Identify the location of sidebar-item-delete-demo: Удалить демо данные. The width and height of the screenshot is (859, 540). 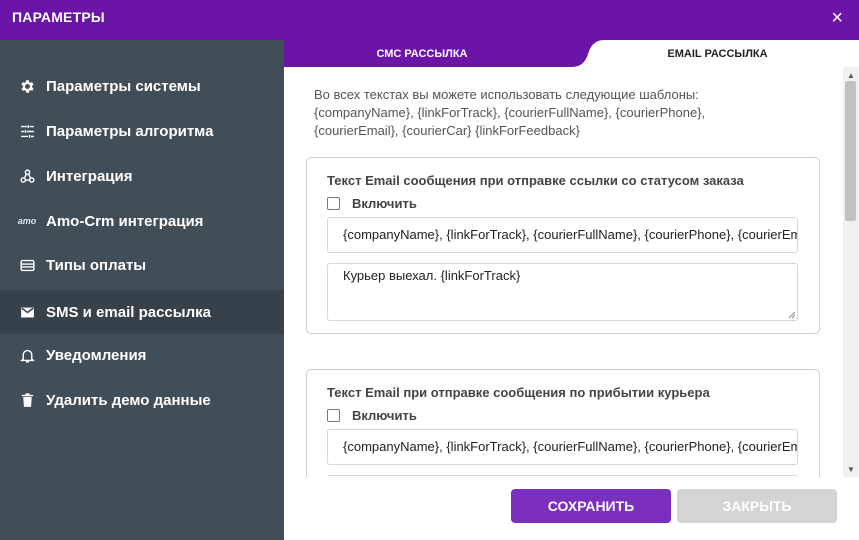
(142, 400).